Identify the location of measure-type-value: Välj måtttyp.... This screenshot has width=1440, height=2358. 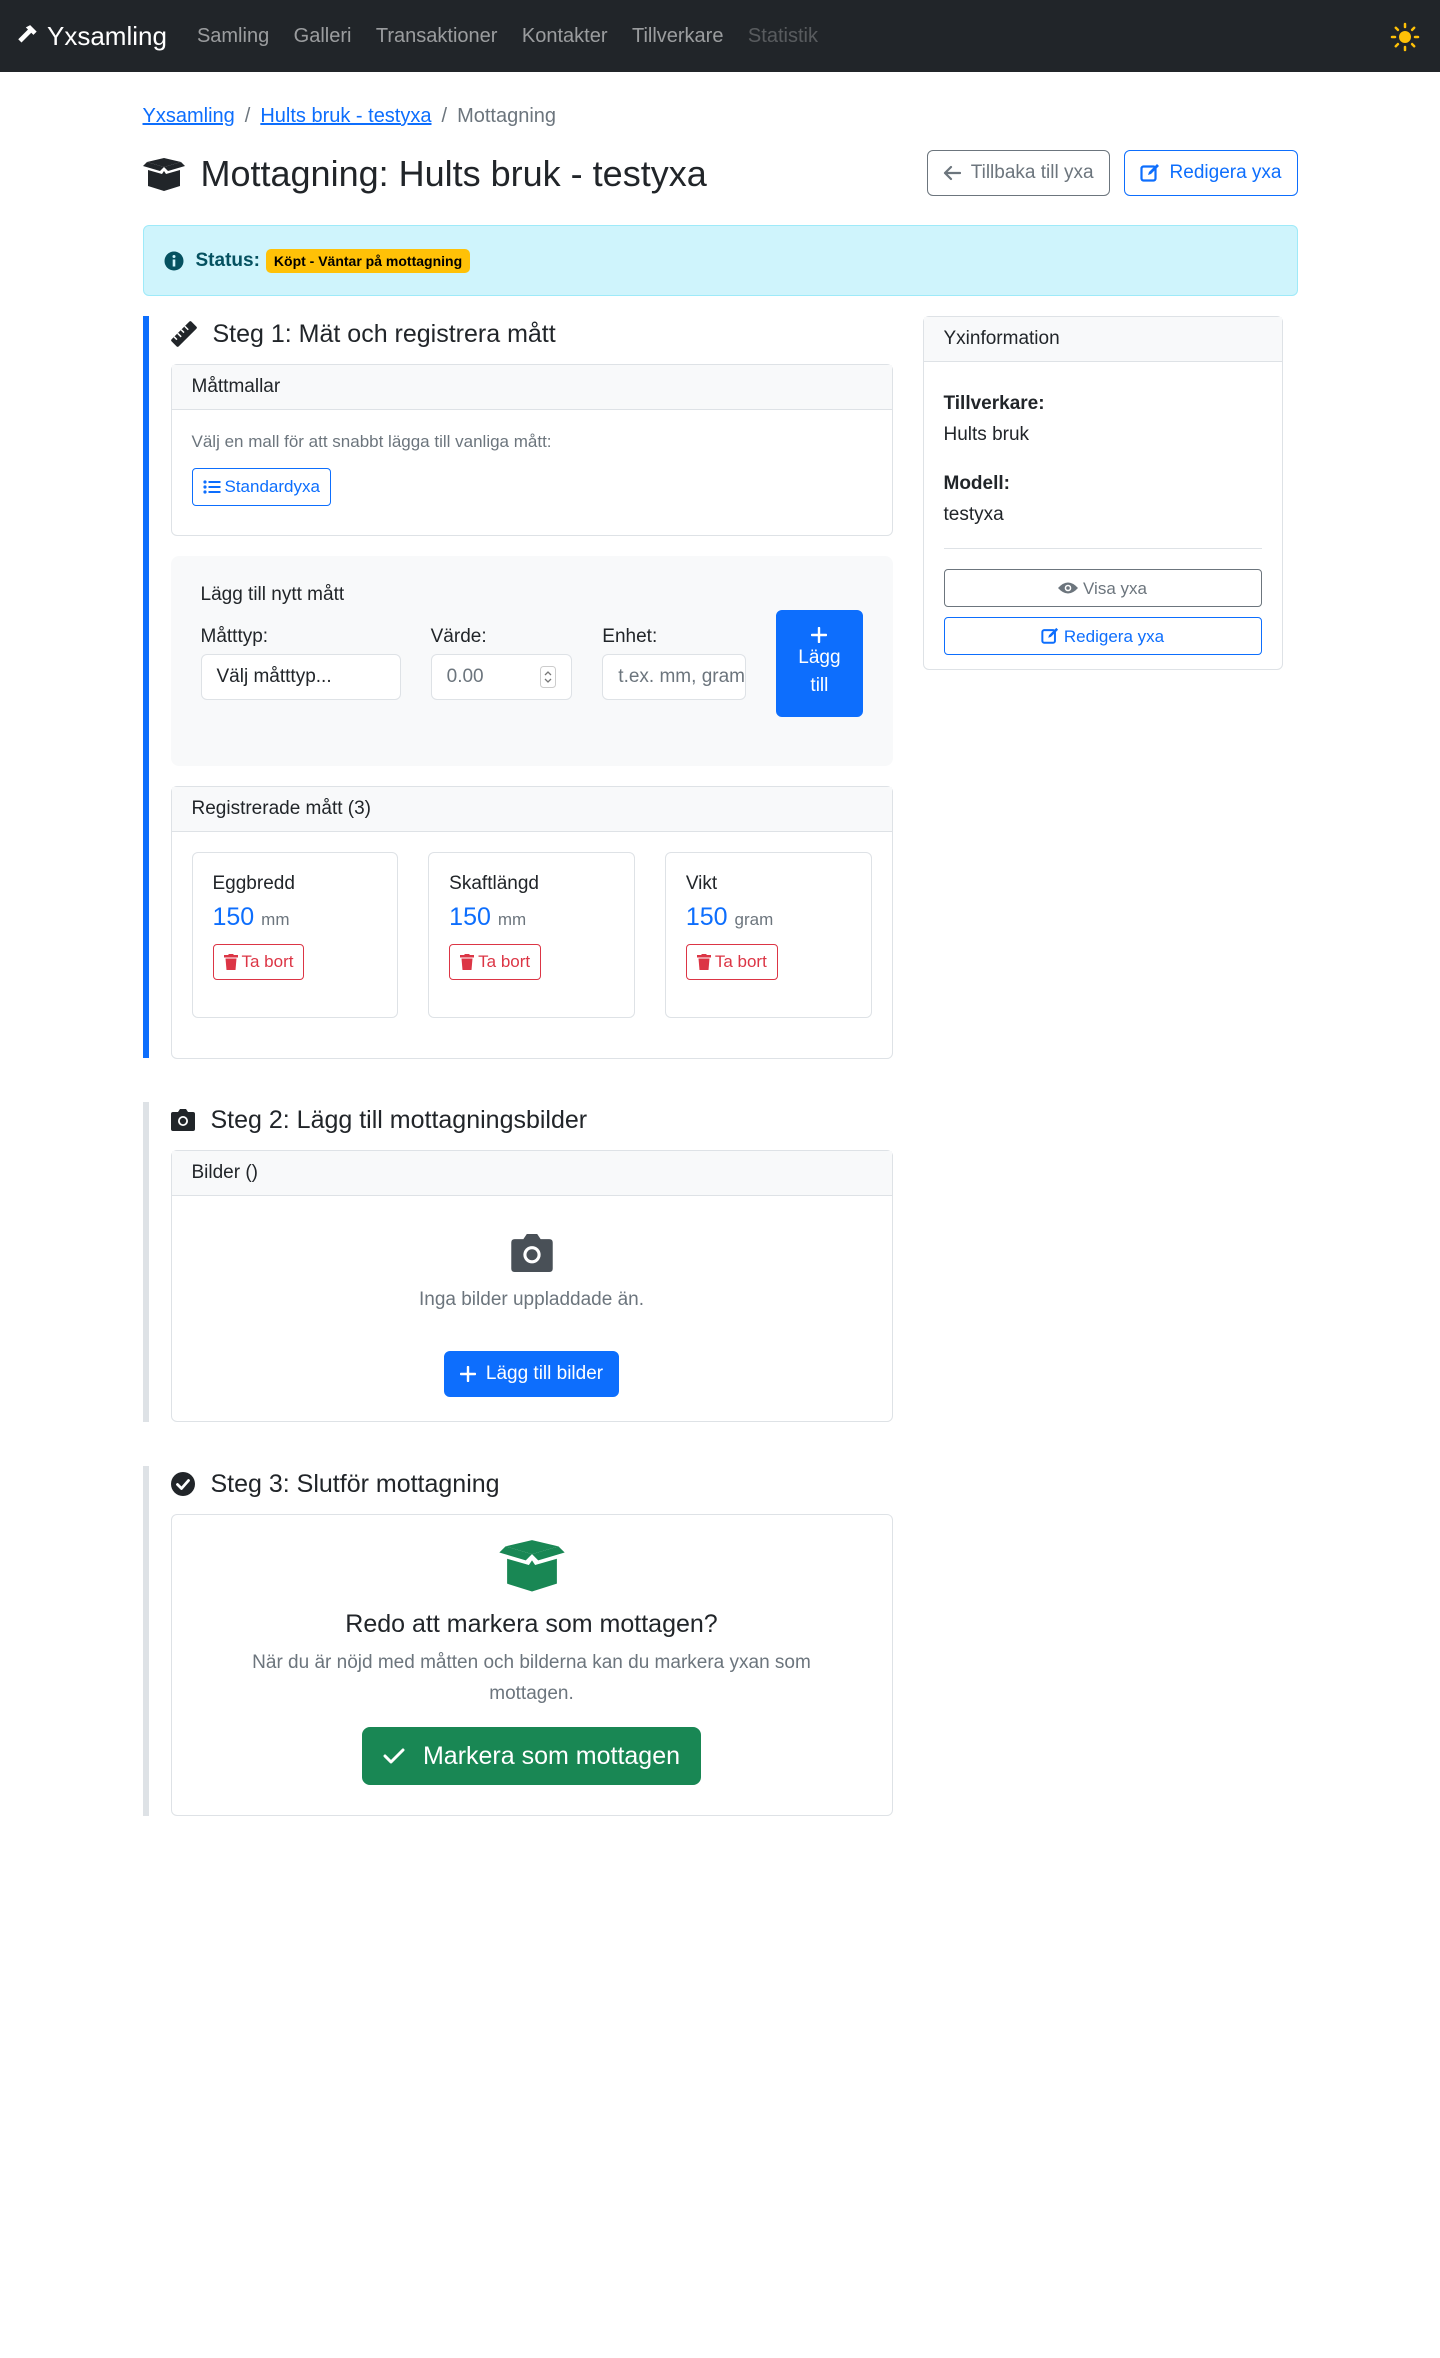
(274, 676).